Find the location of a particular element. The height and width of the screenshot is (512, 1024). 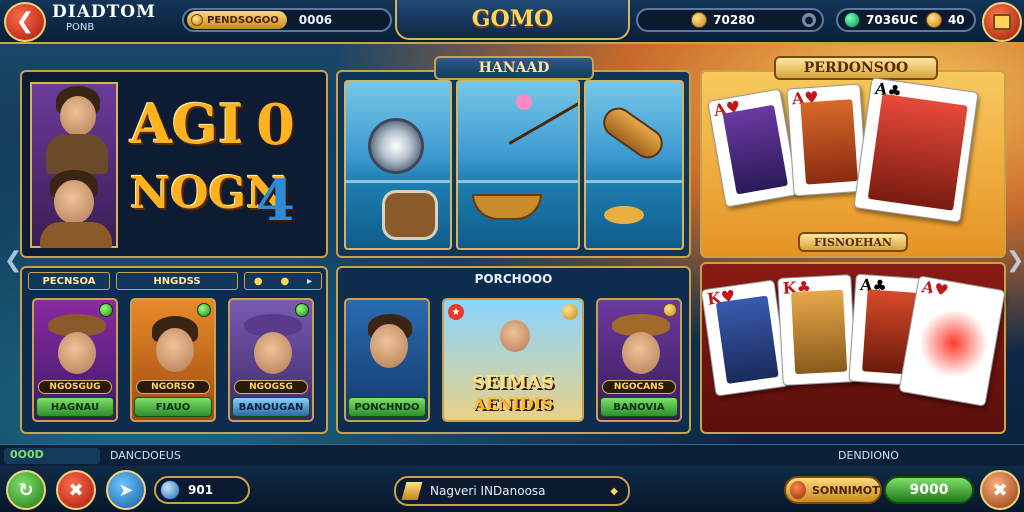

tab-icons: ● ● ▸ is located at coordinates (283, 281).